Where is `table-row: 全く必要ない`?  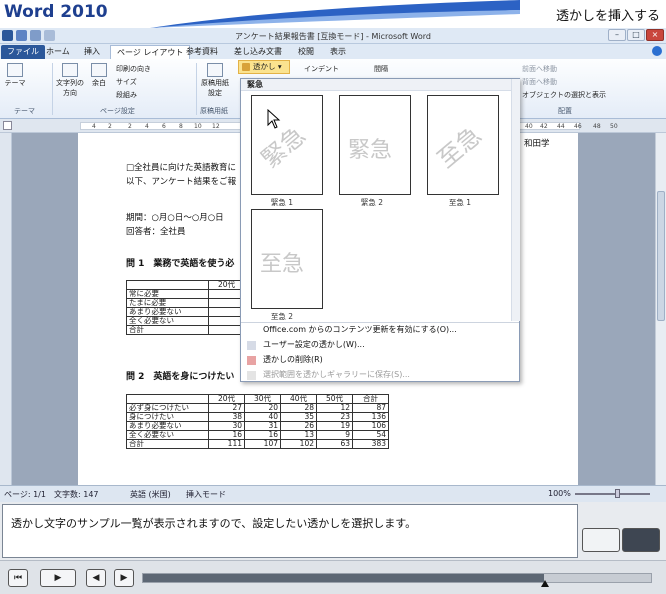
table-row: 全く必要ない is located at coordinates (185, 321).